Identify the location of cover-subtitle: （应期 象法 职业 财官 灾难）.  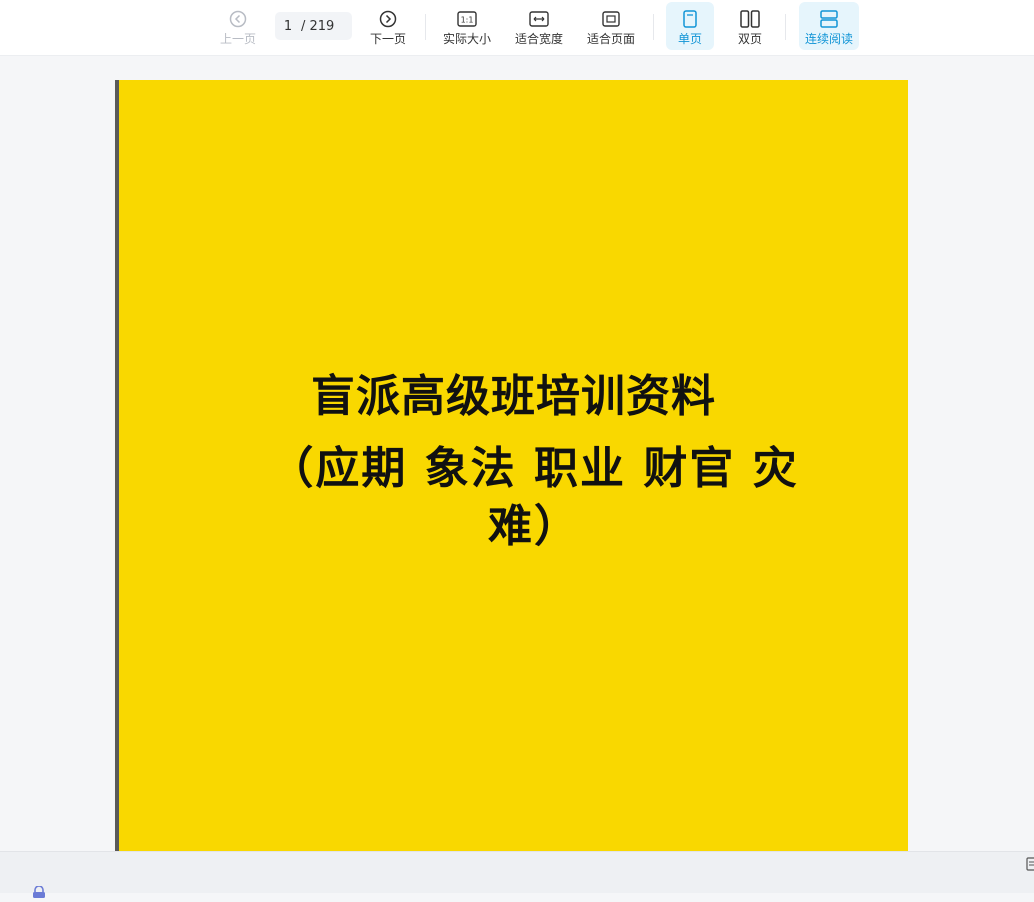
(534, 497).